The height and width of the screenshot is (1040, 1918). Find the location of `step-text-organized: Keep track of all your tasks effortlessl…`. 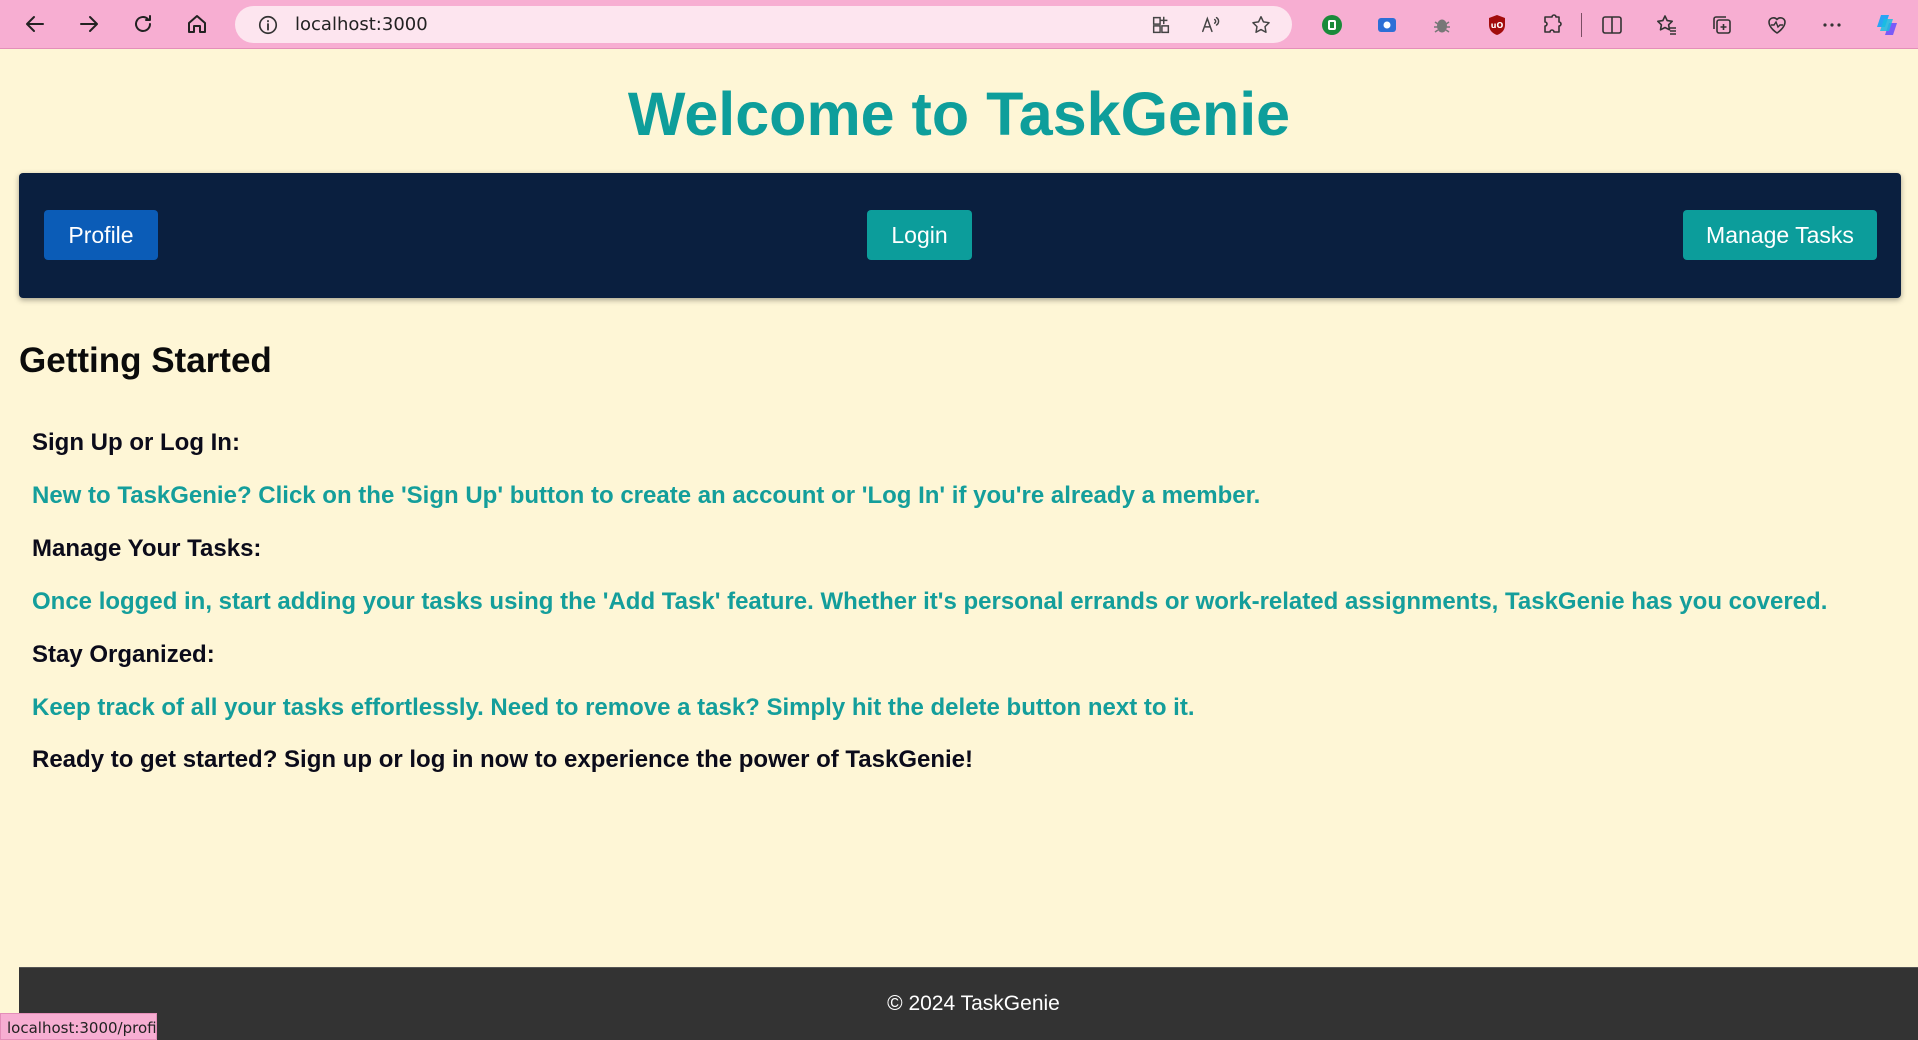

step-text-organized: Keep track of all your tasks effortlessl… is located at coordinates (613, 707).